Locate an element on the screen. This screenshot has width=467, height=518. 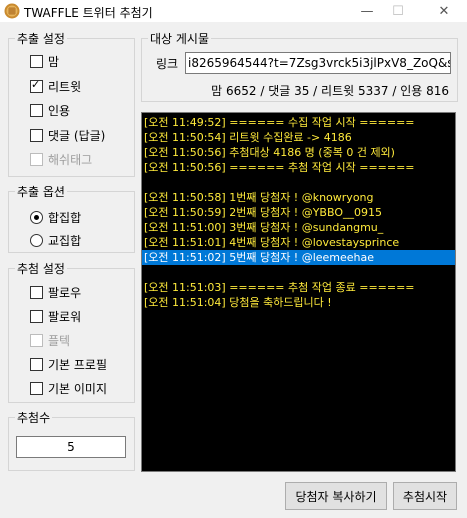
log-line: [오전 11:50:56] 추첨대상 4186 명 (중복 0 건 제외) is located at coordinates (298, 152).